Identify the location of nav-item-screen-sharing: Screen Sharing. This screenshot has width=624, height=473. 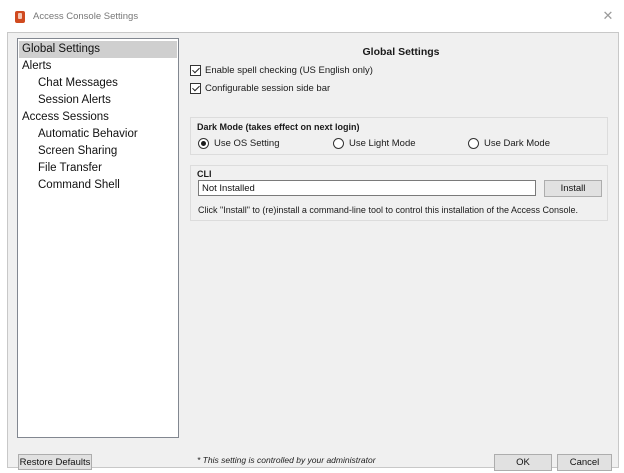
(98, 151).